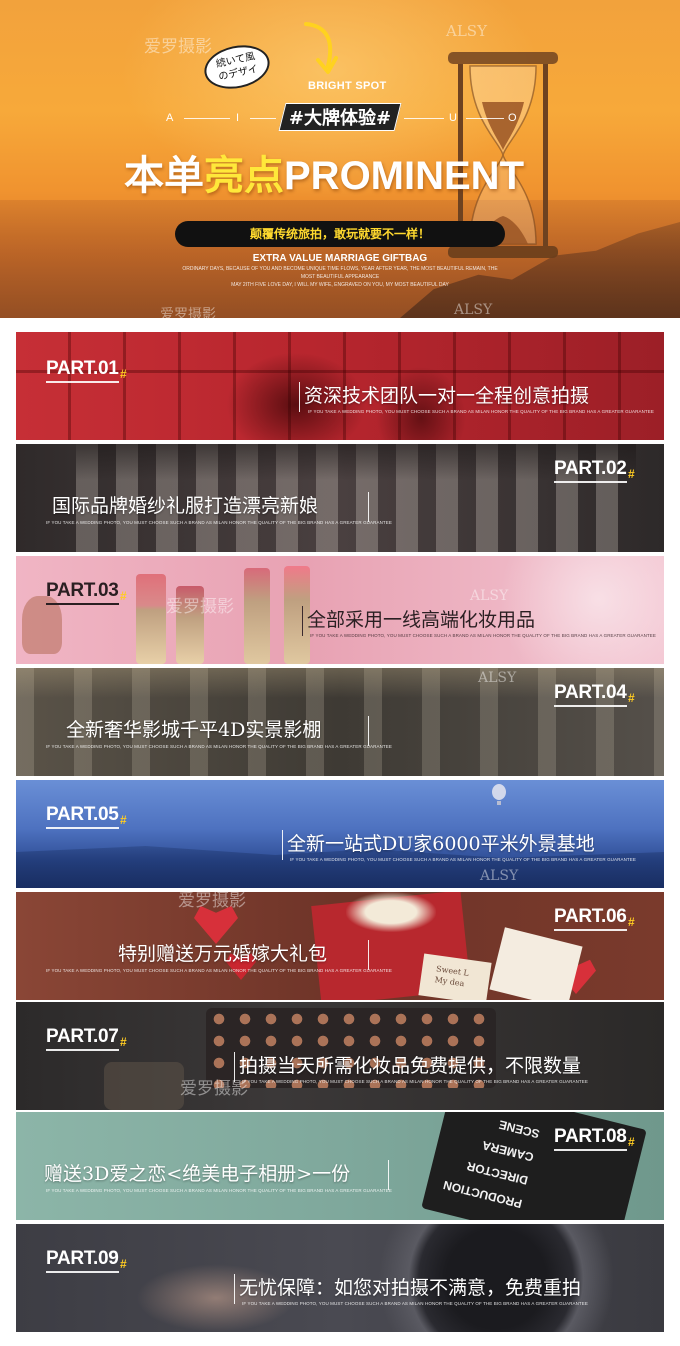  I want to click on part-label: PART.01, so click(82, 370).